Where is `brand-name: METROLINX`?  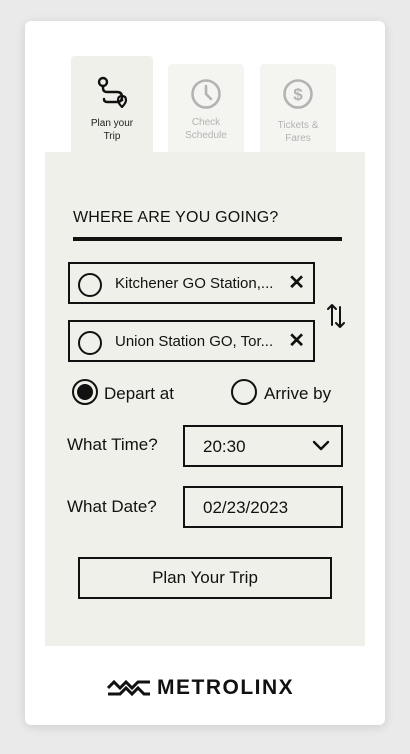 brand-name: METROLINX is located at coordinates (226, 687).